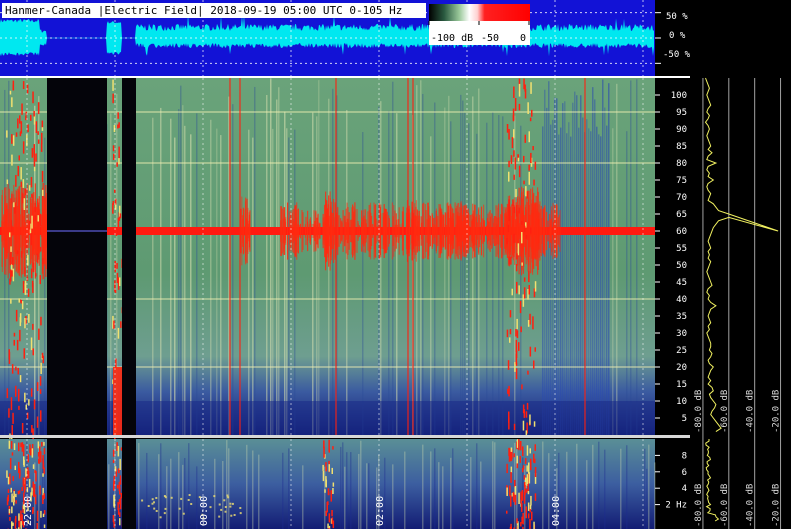 The width and height of the screenshot is (791, 529). Describe the element at coordinates (725, 505) in the screenshot. I see `spectrum-xtick-1-zoom: -60.0 dB` at that location.